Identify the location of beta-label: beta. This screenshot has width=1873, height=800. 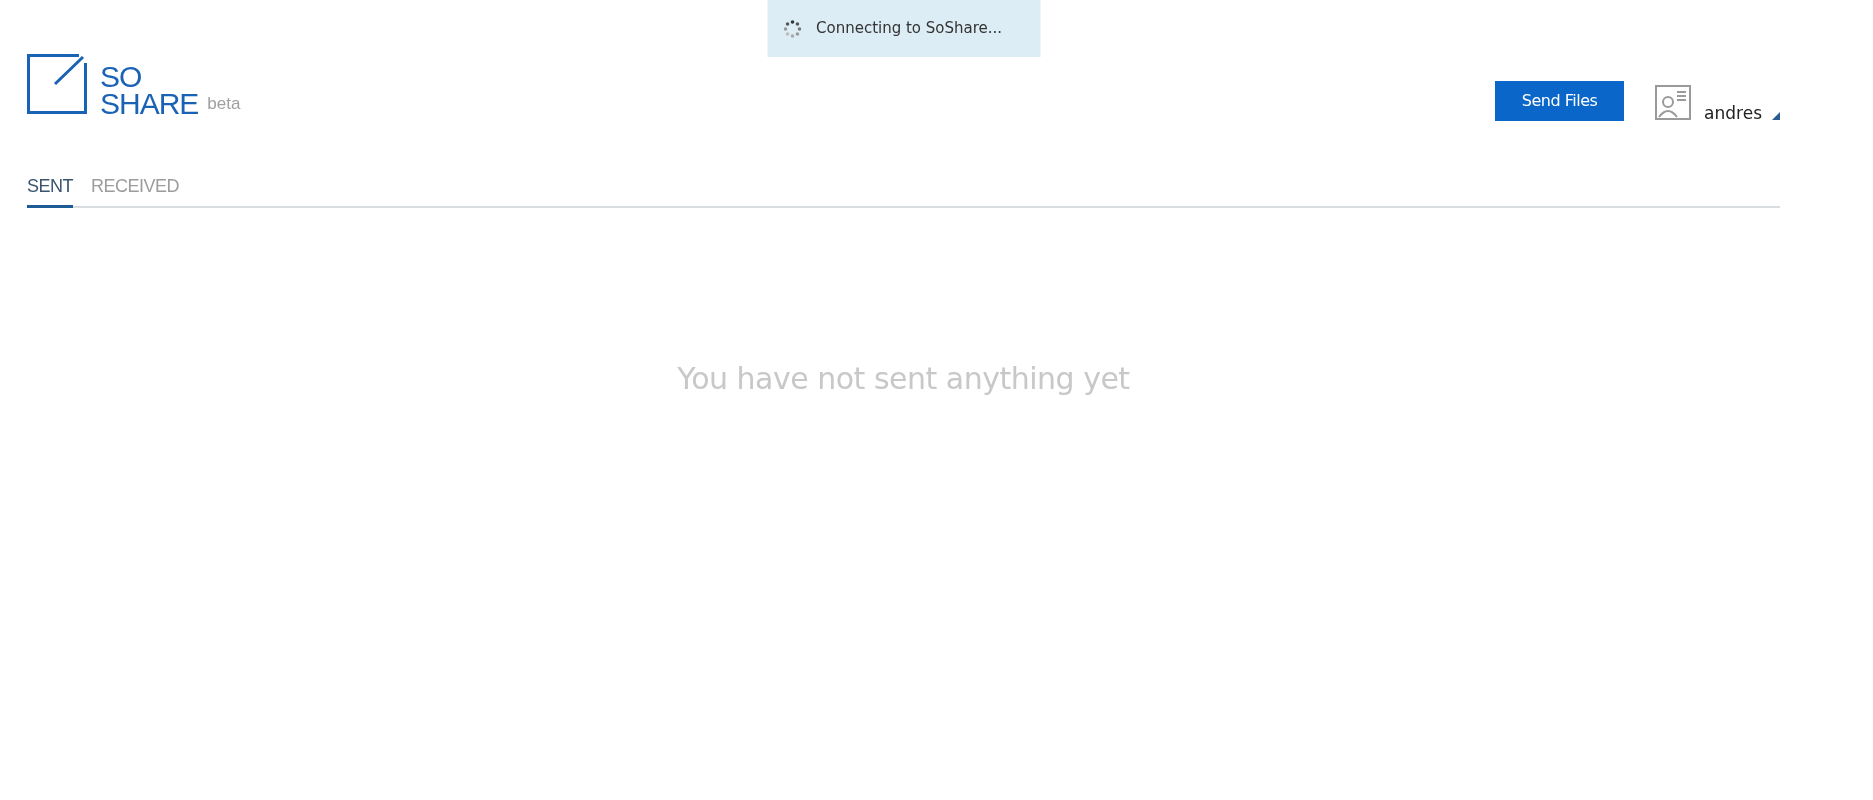
(224, 104).